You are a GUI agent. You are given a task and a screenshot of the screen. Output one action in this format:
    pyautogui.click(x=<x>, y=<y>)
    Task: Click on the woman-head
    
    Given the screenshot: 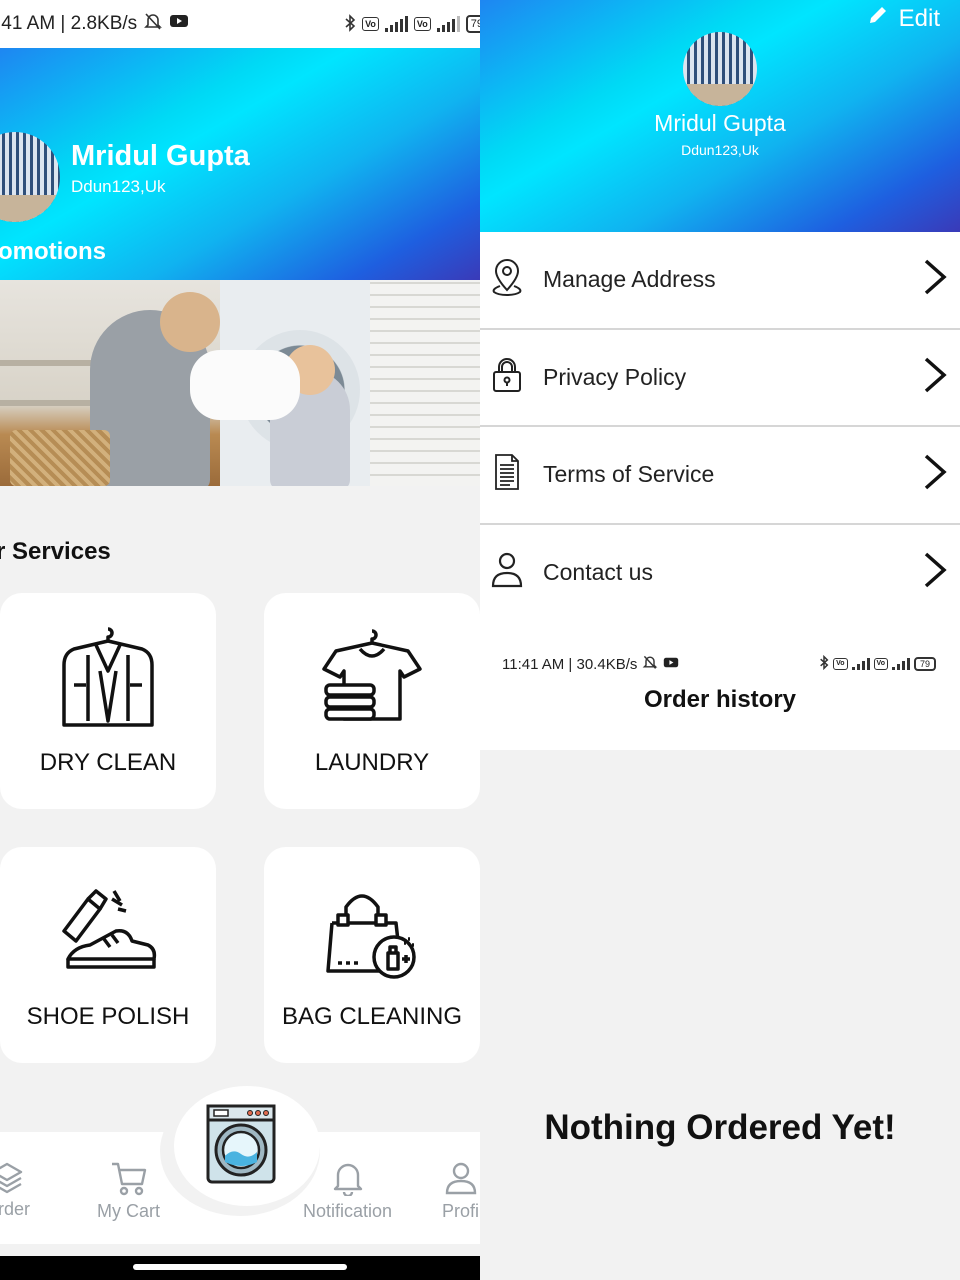 What is the action you would take?
    pyautogui.click(x=190, y=322)
    